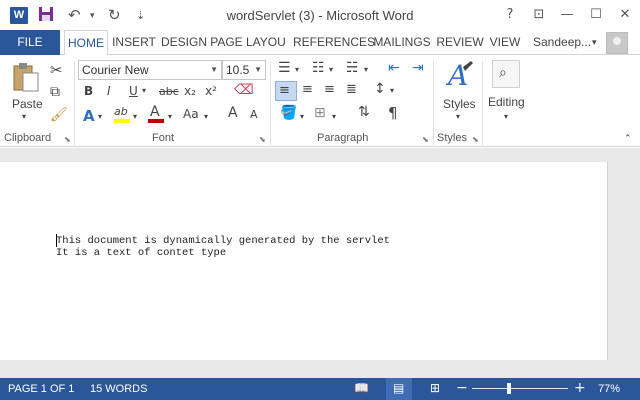 This screenshot has width=640, height=400. What do you see at coordinates (460, 42) in the screenshot?
I see `tab-review: REVIEW` at bounding box center [460, 42].